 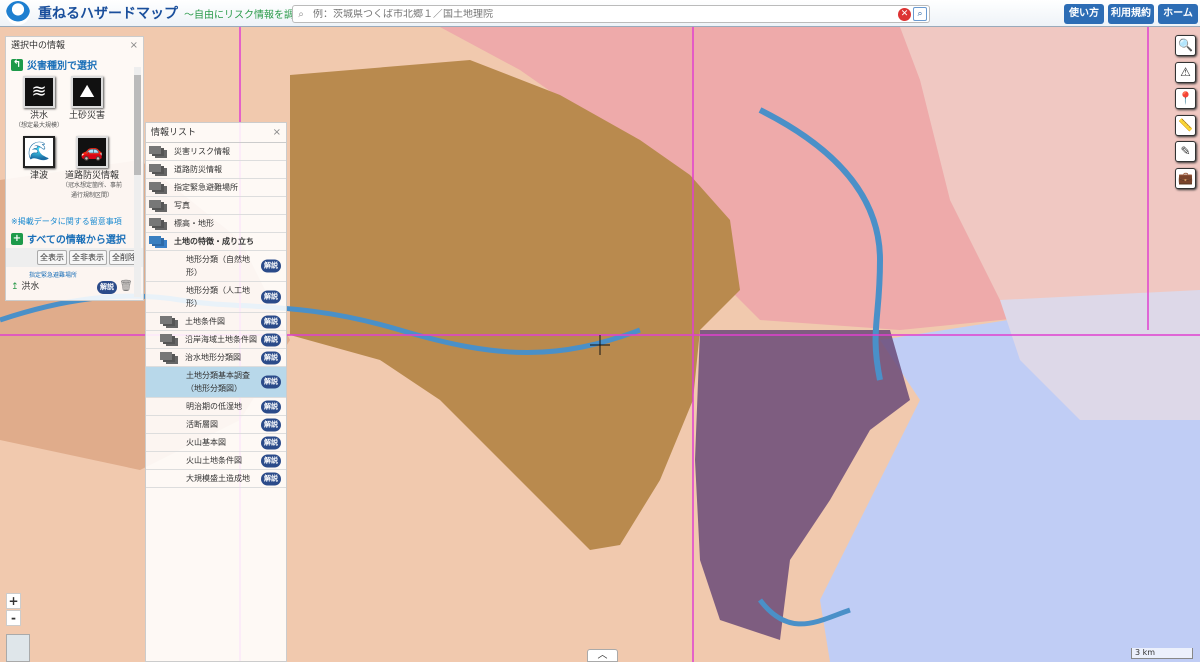 I want to click on data-notice-link: ※掲載データに関する留意事項, so click(x=74, y=221).